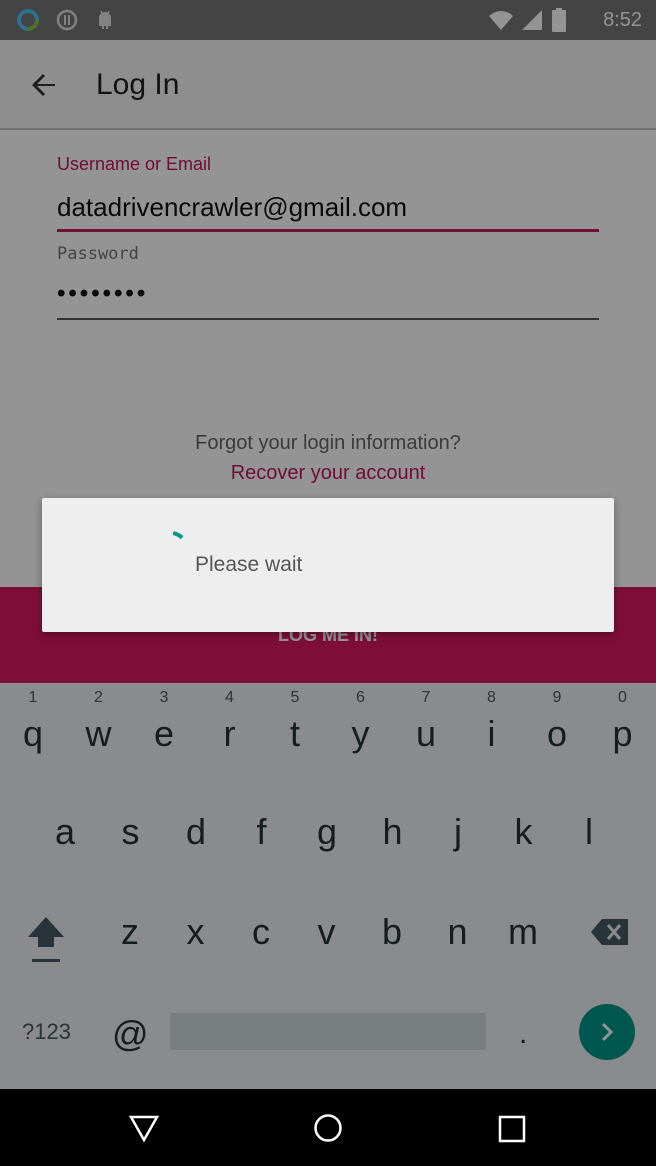 This screenshot has height=1166, width=656. What do you see at coordinates (512, 1129) in the screenshot?
I see `recents-square-icon` at bounding box center [512, 1129].